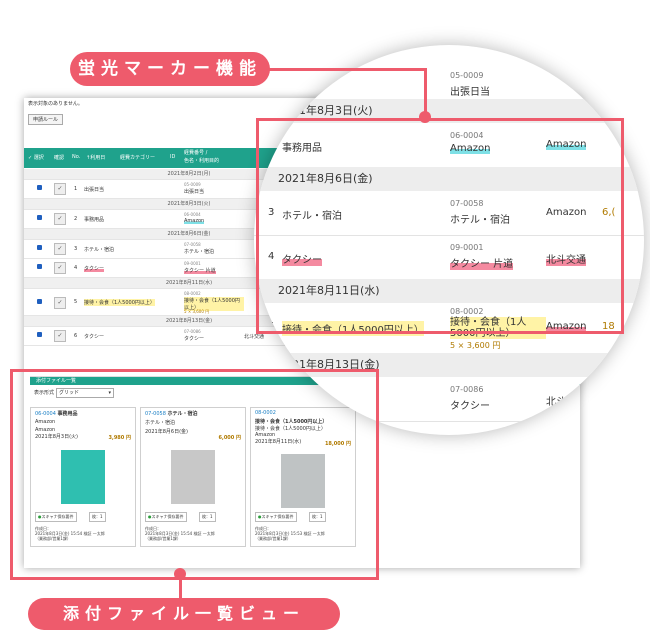  What do you see at coordinates (55, 104) in the screenshot?
I see `notice-text: 表示対象のありません。` at bounding box center [55, 104].